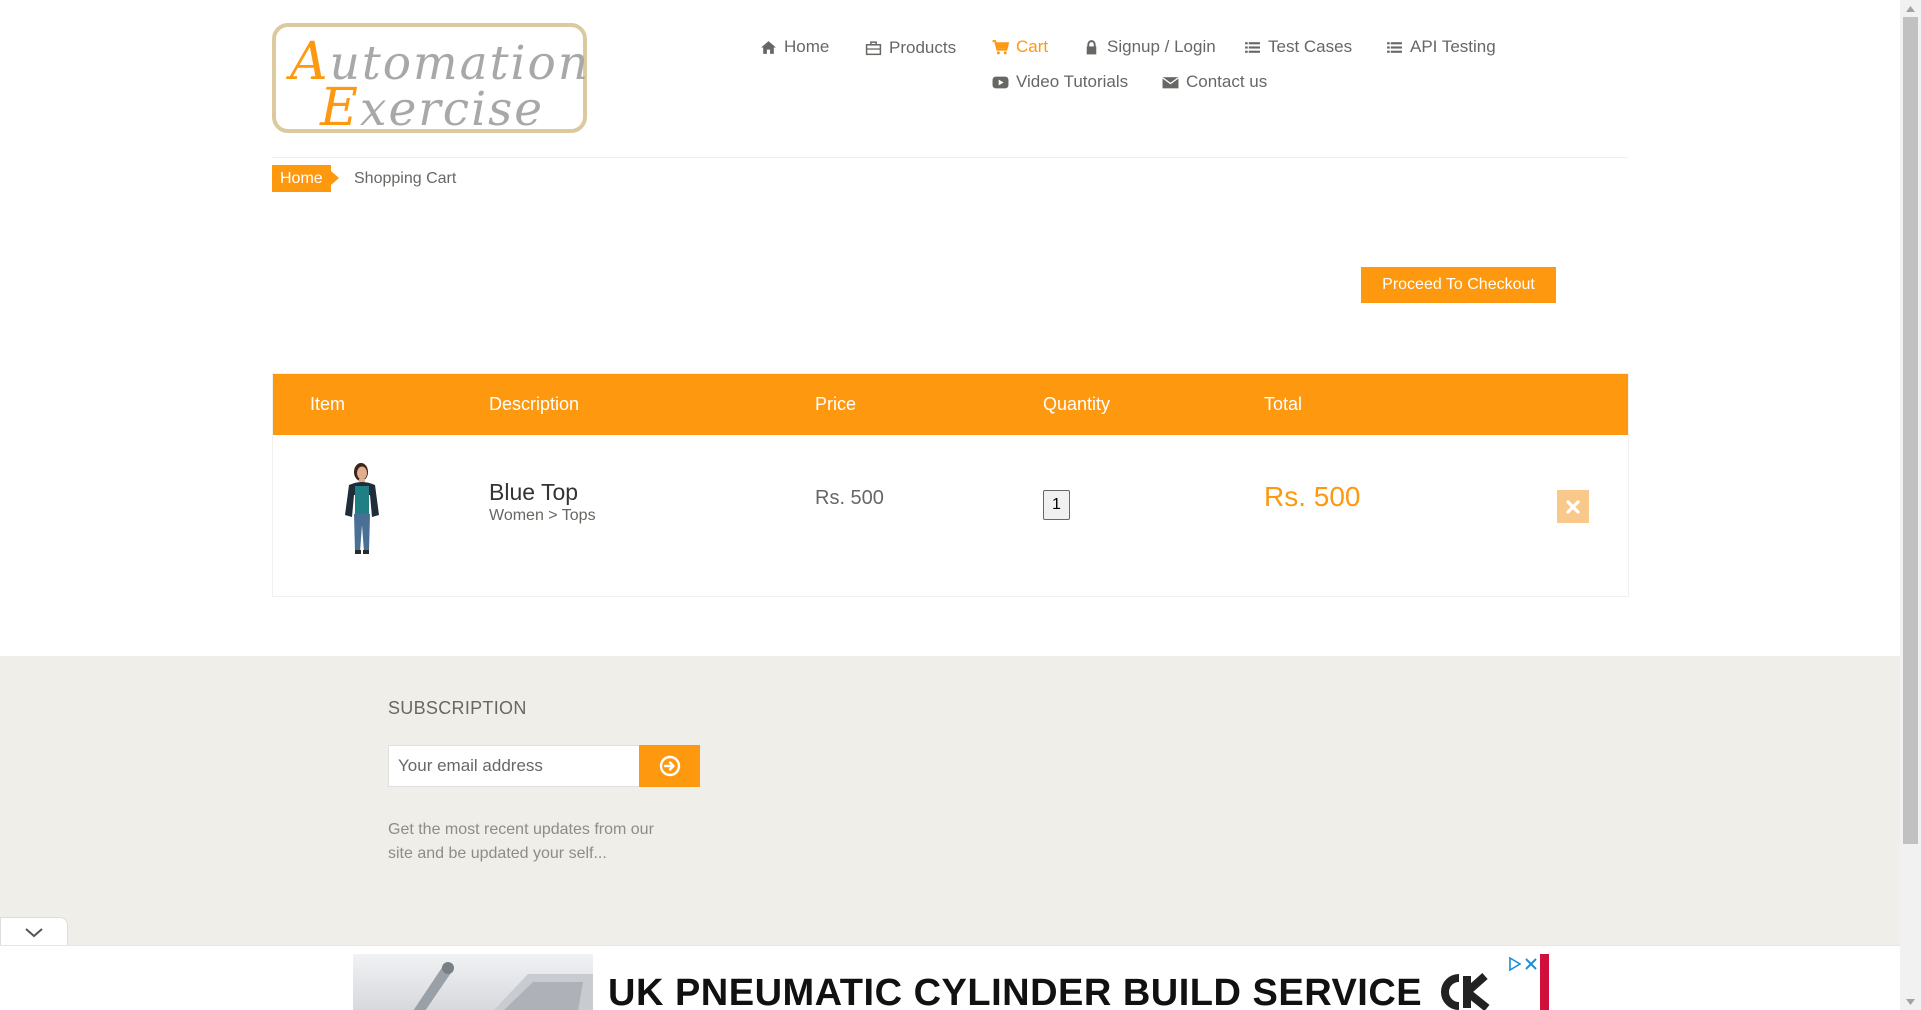  I want to click on ad-collapse-toggle, so click(34, 932).